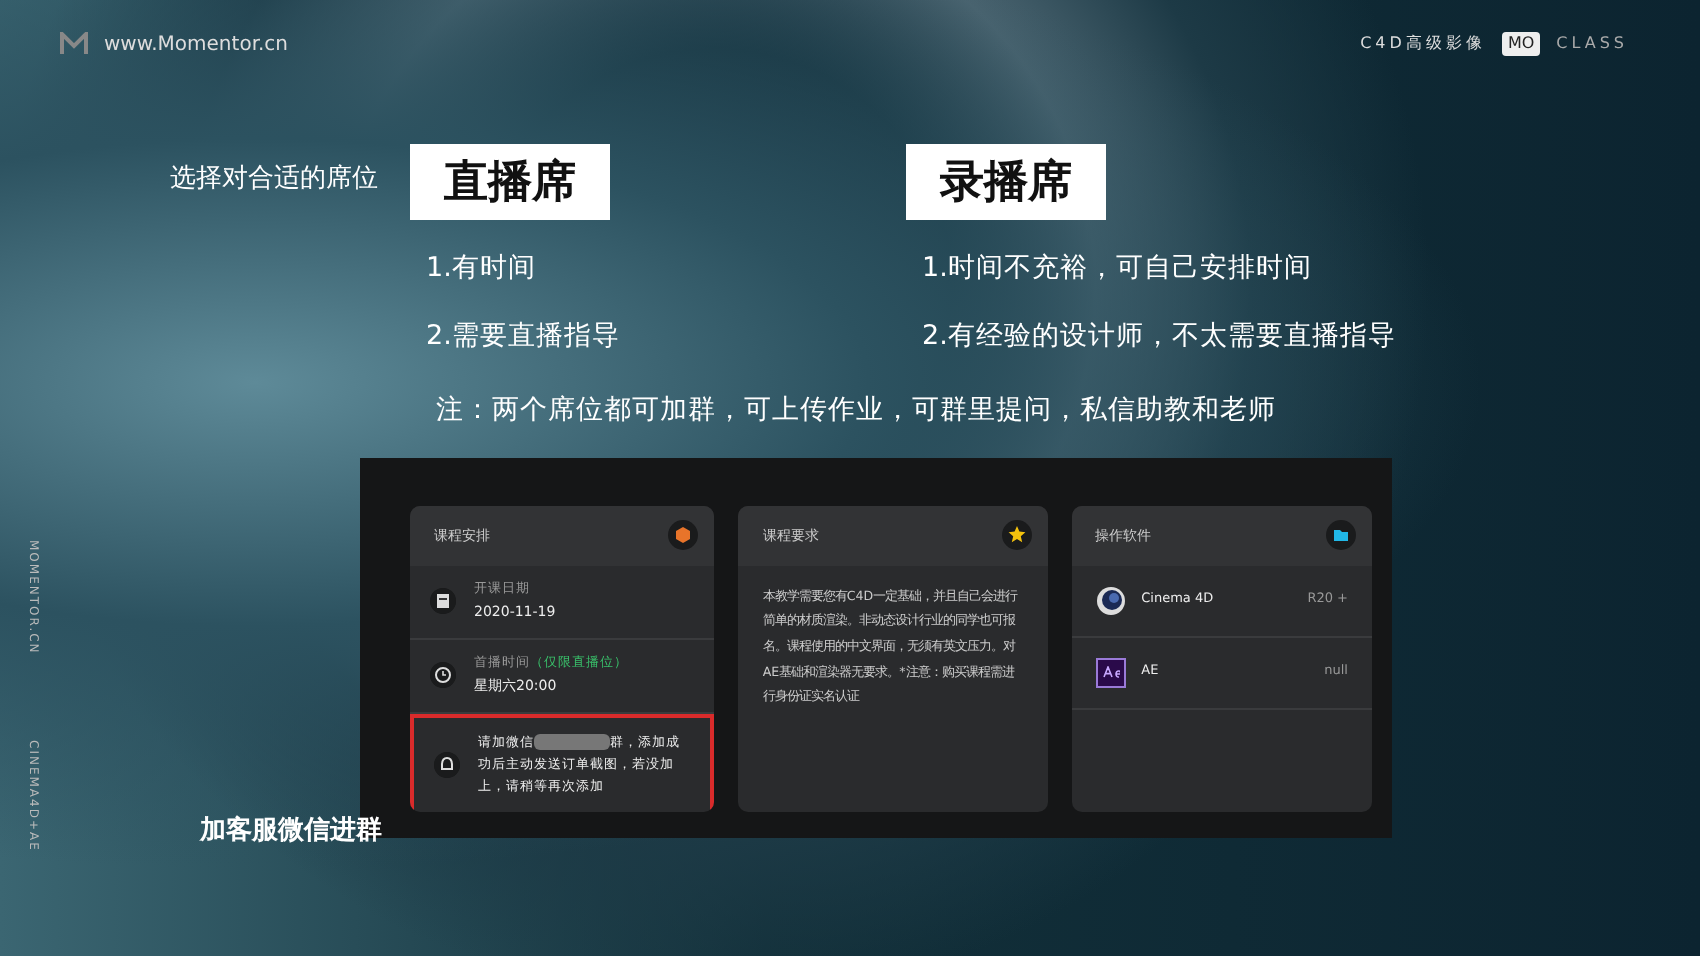 This screenshot has width=1700, height=956. What do you see at coordinates (1341, 535) in the screenshot?
I see `folder-icon` at bounding box center [1341, 535].